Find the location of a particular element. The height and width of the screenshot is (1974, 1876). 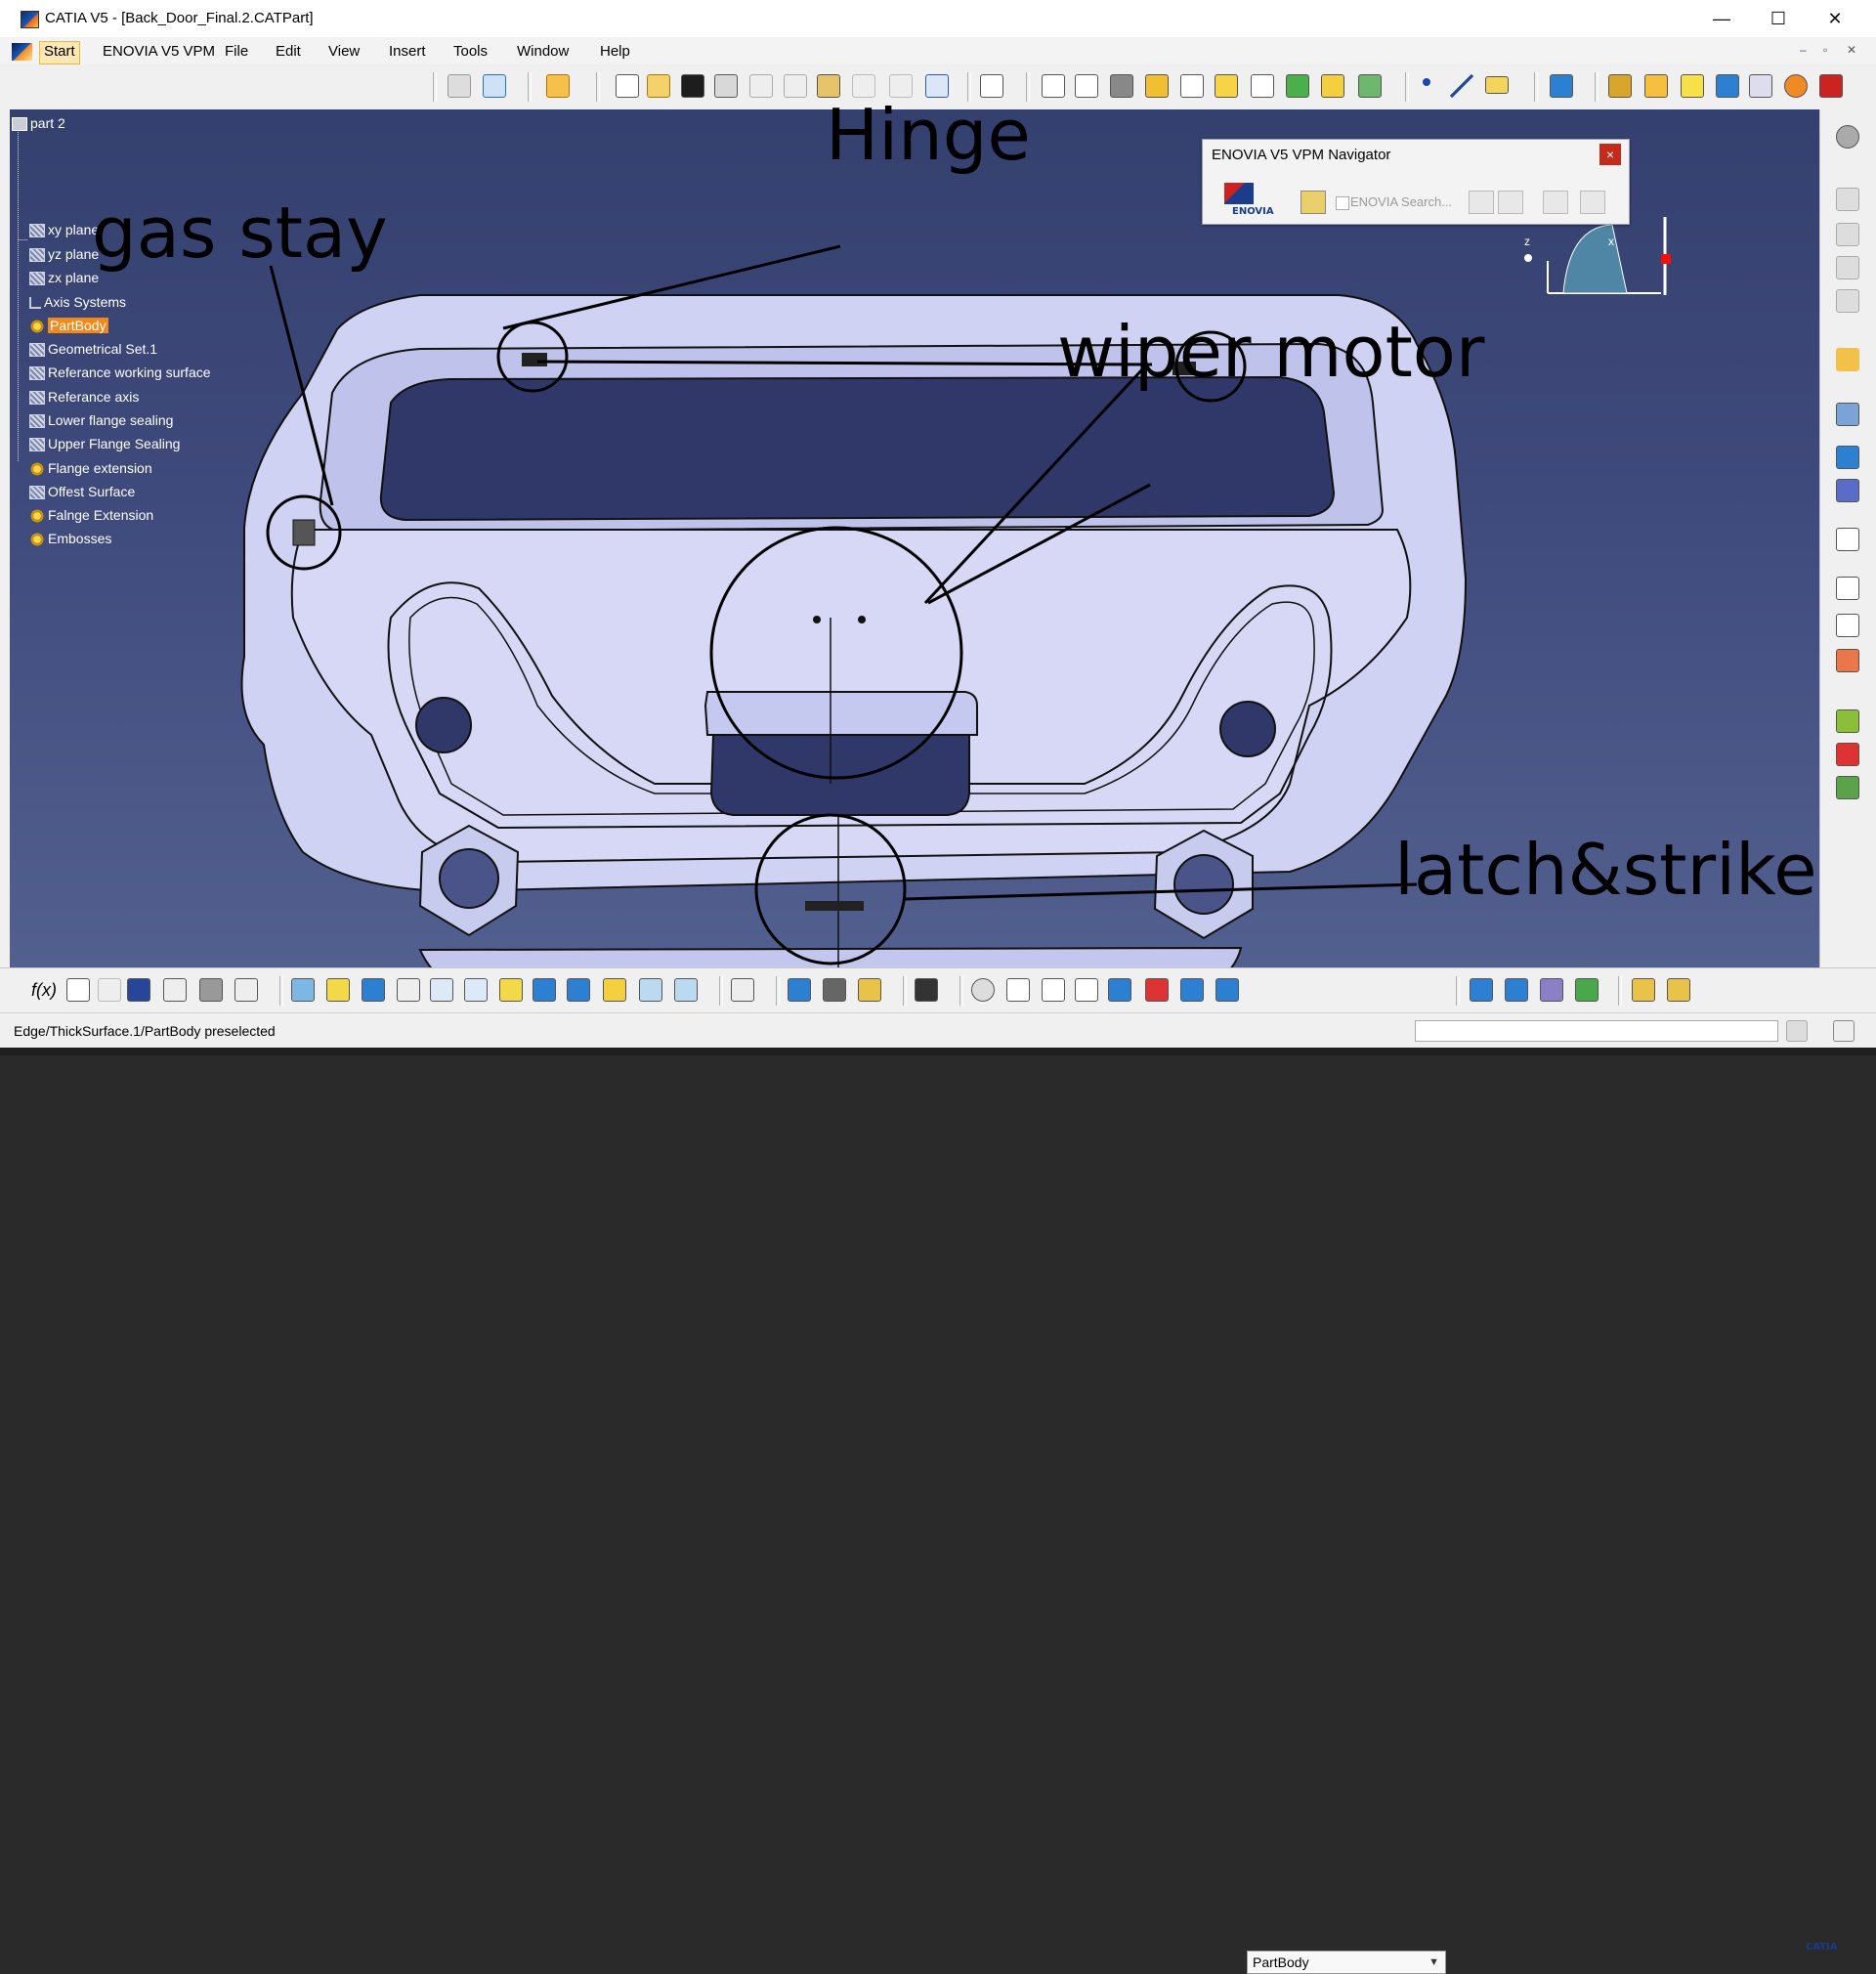

axis-compass-icon is located at coordinates (1053, 990).